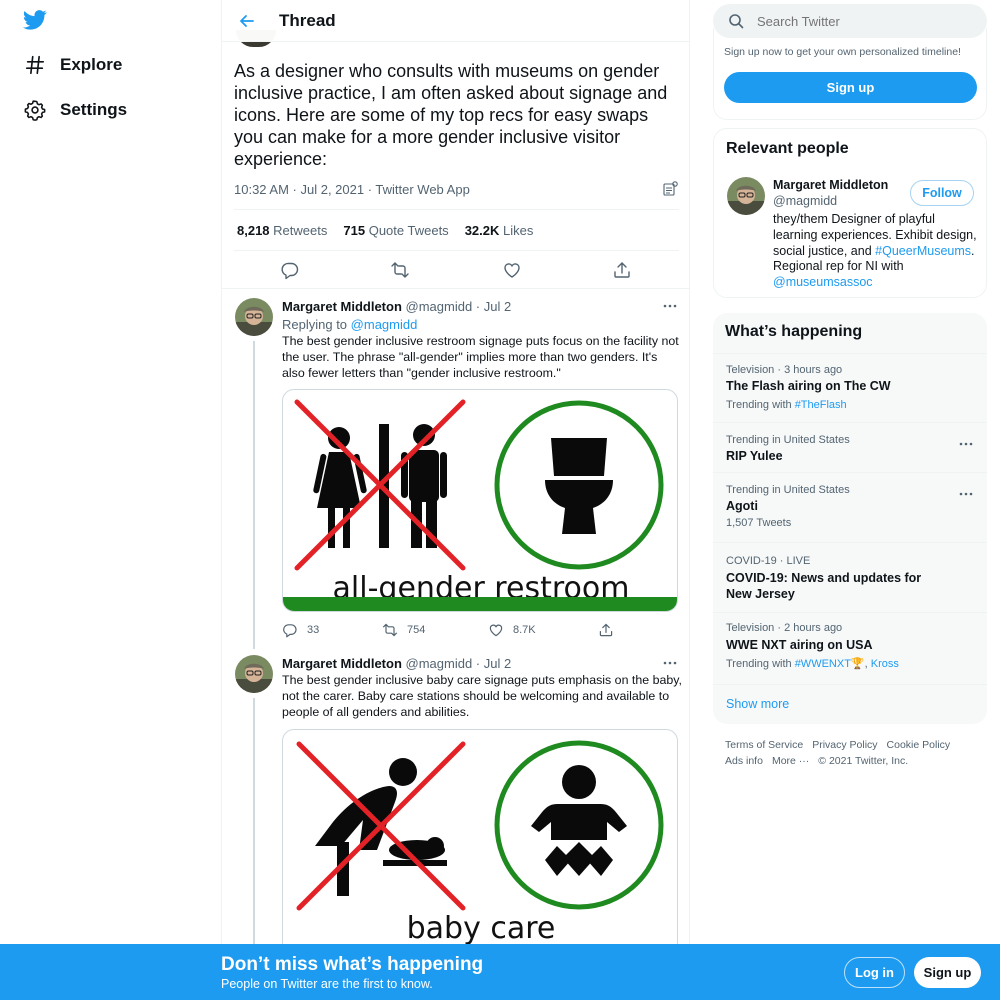  What do you see at coordinates (480, 500) in the screenshot?
I see `restroom-sign-image: all-gender restroom` at bounding box center [480, 500].